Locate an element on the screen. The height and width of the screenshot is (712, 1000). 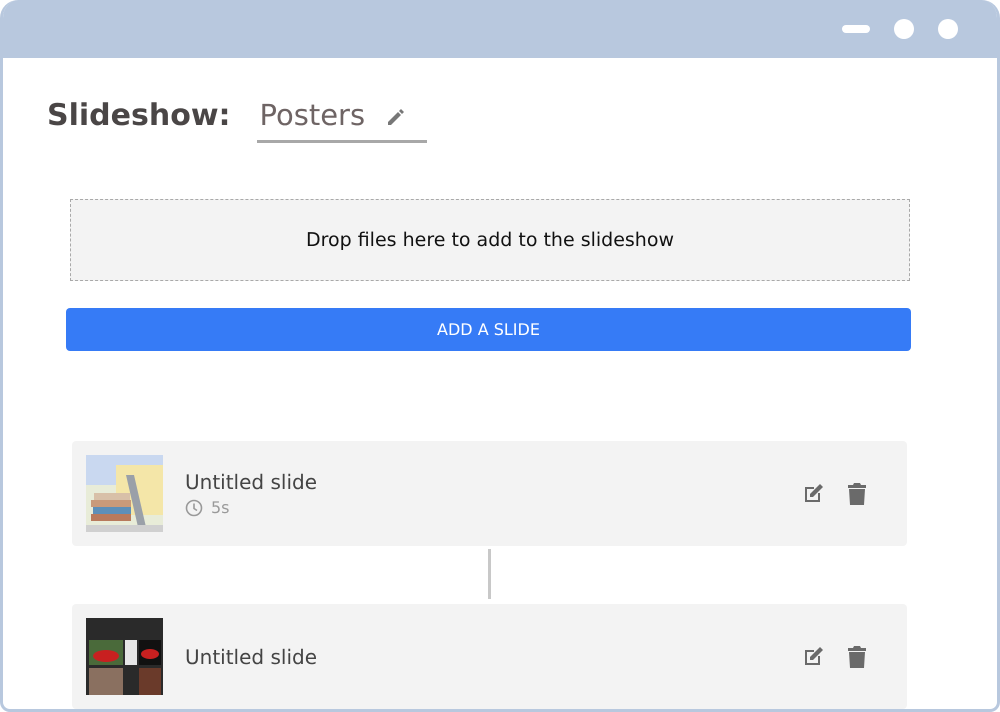
slide-row: Untitled slide is located at coordinates (489, 656).